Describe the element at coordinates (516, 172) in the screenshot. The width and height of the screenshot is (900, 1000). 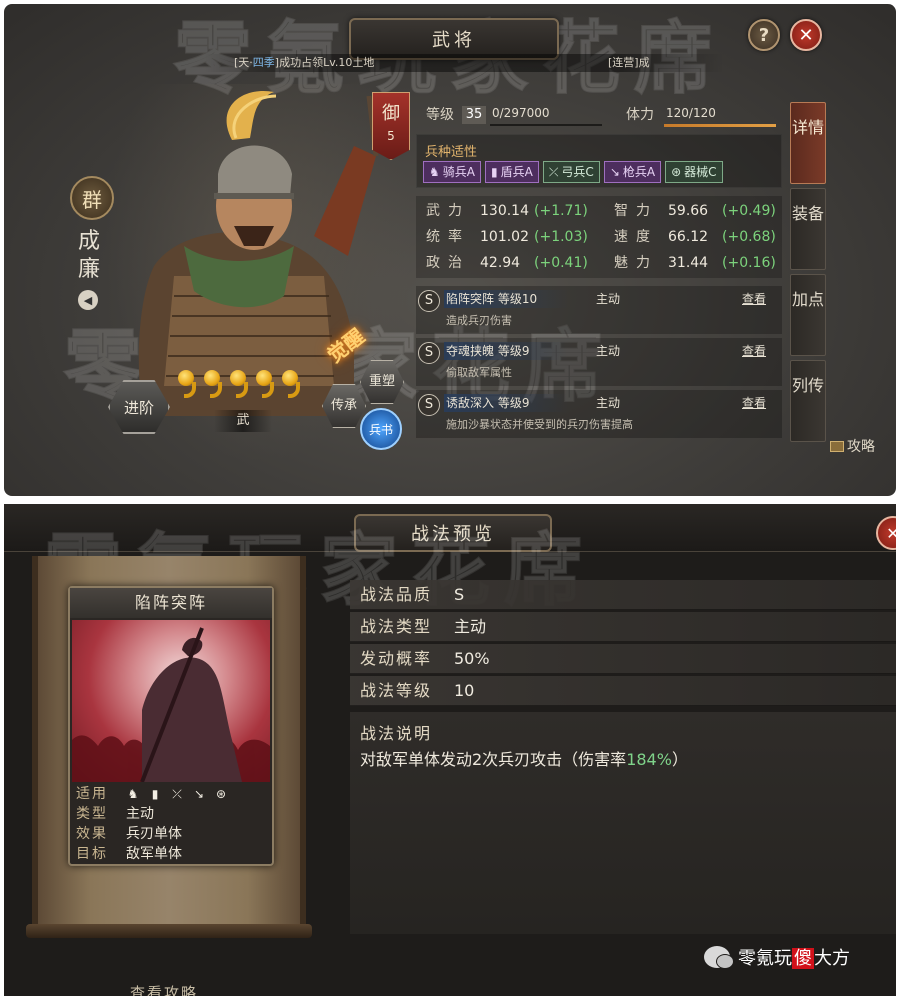
I see `troop-chip-label: 盾兵A` at that location.